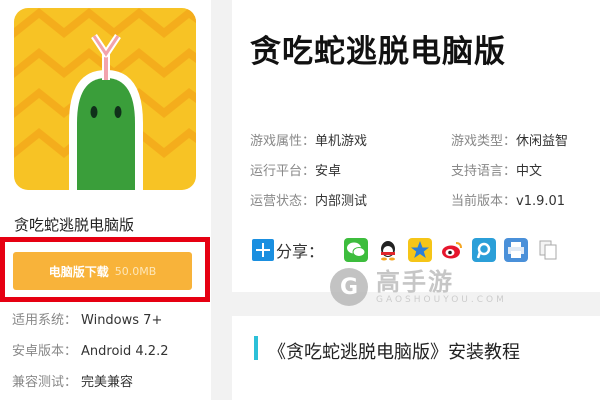 The image size is (600, 400). I want to click on spec-row-android: 安卓版本： Android 4.2.2, so click(90, 349).